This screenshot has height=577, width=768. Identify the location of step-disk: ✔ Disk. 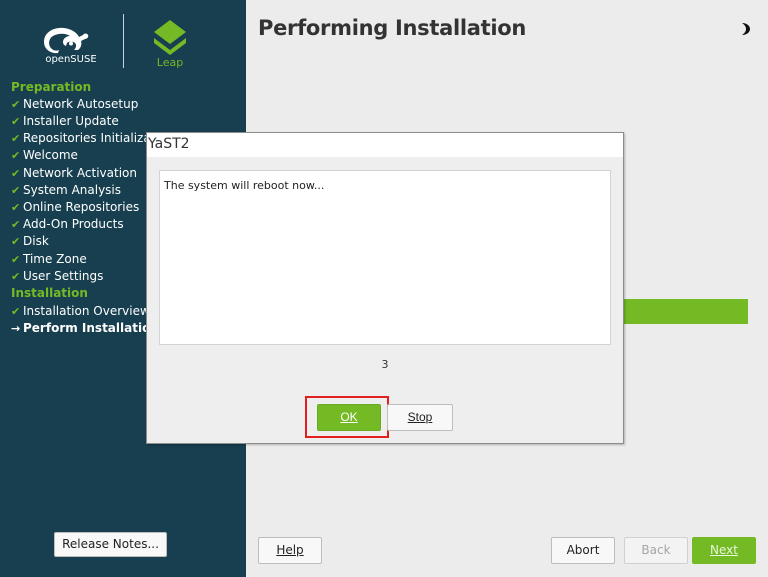
(30, 241).